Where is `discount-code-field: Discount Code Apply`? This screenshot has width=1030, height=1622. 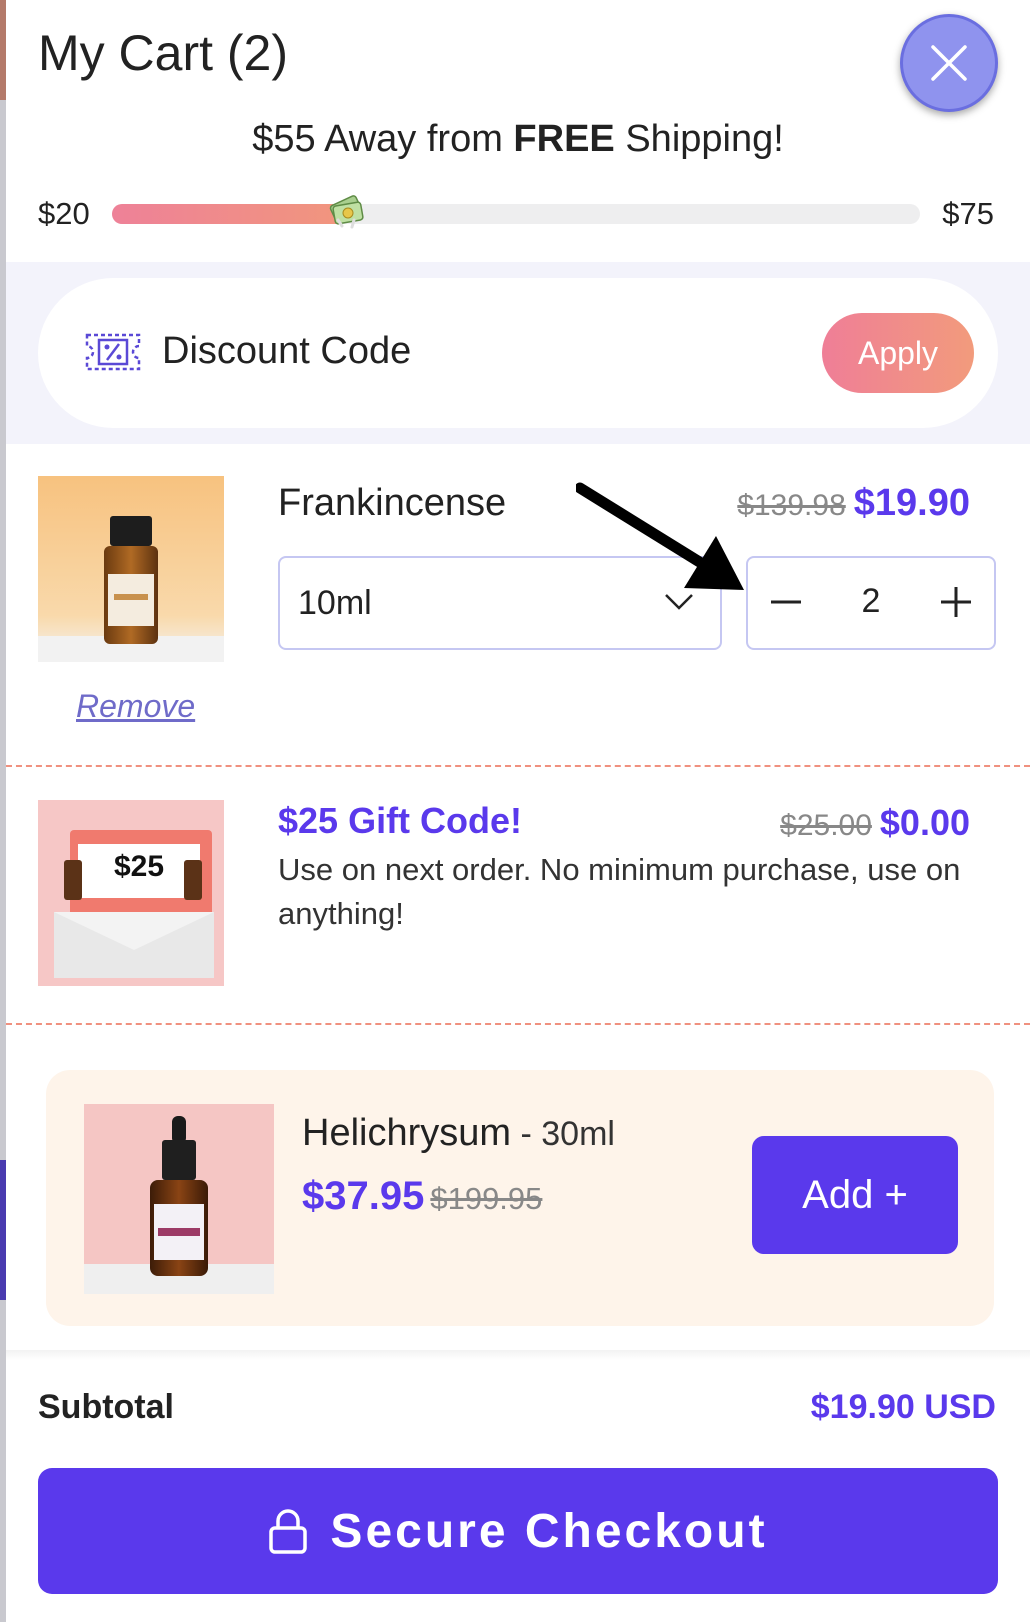 discount-code-field: Discount Code Apply is located at coordinates (518, 353).